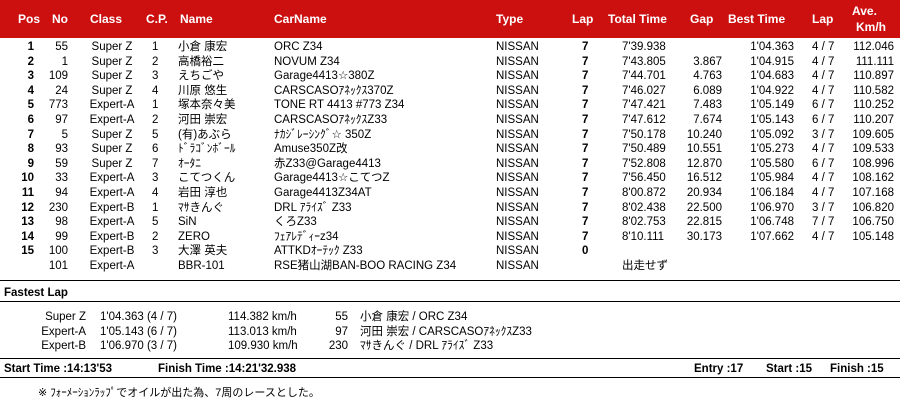 This screenshot has width=900, height=402. I want to click on col-lap: Lap, so click(583, 19).